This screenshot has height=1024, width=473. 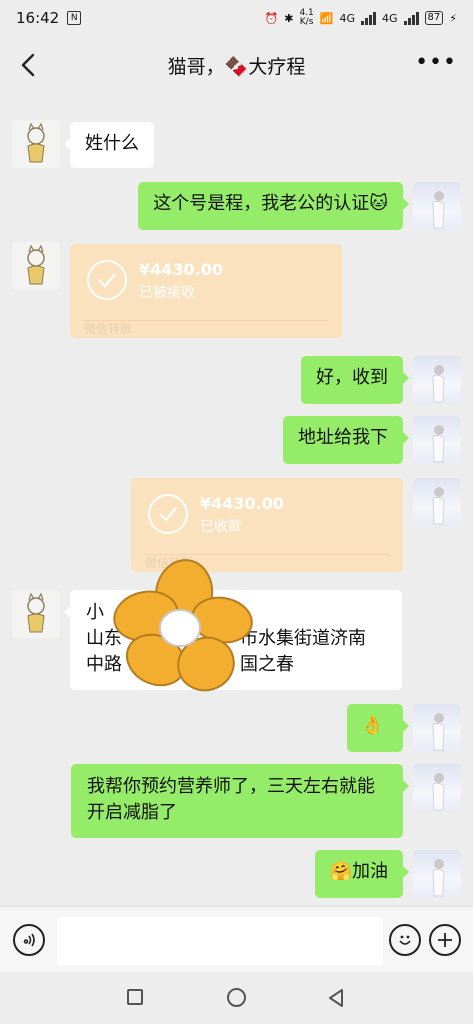 I want to click on wifi-icon: 📶, so click(x=326, y=18).